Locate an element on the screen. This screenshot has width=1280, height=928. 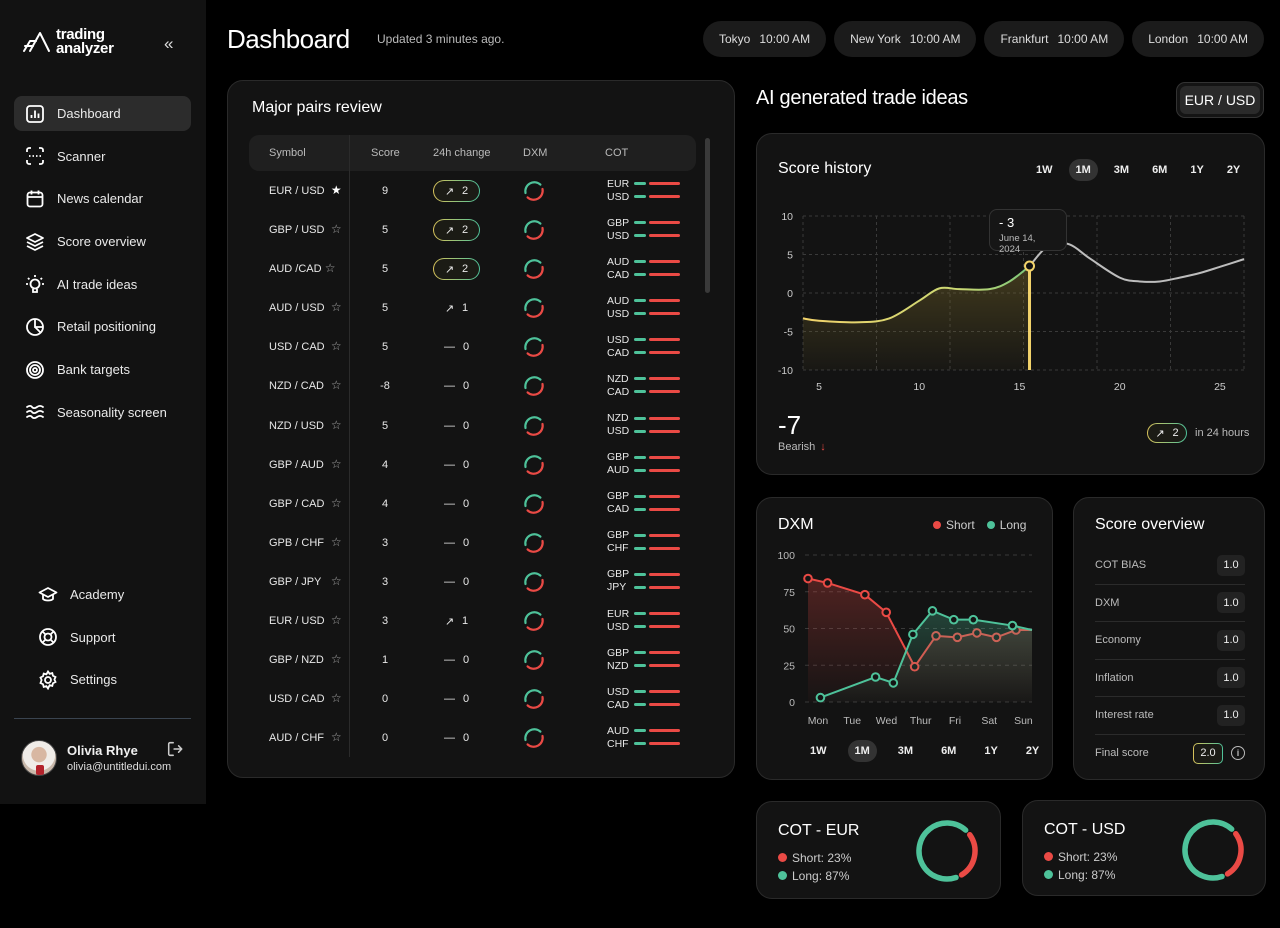
clock-new-york: New York 10:00 AM is located at coordinates (905, 39).